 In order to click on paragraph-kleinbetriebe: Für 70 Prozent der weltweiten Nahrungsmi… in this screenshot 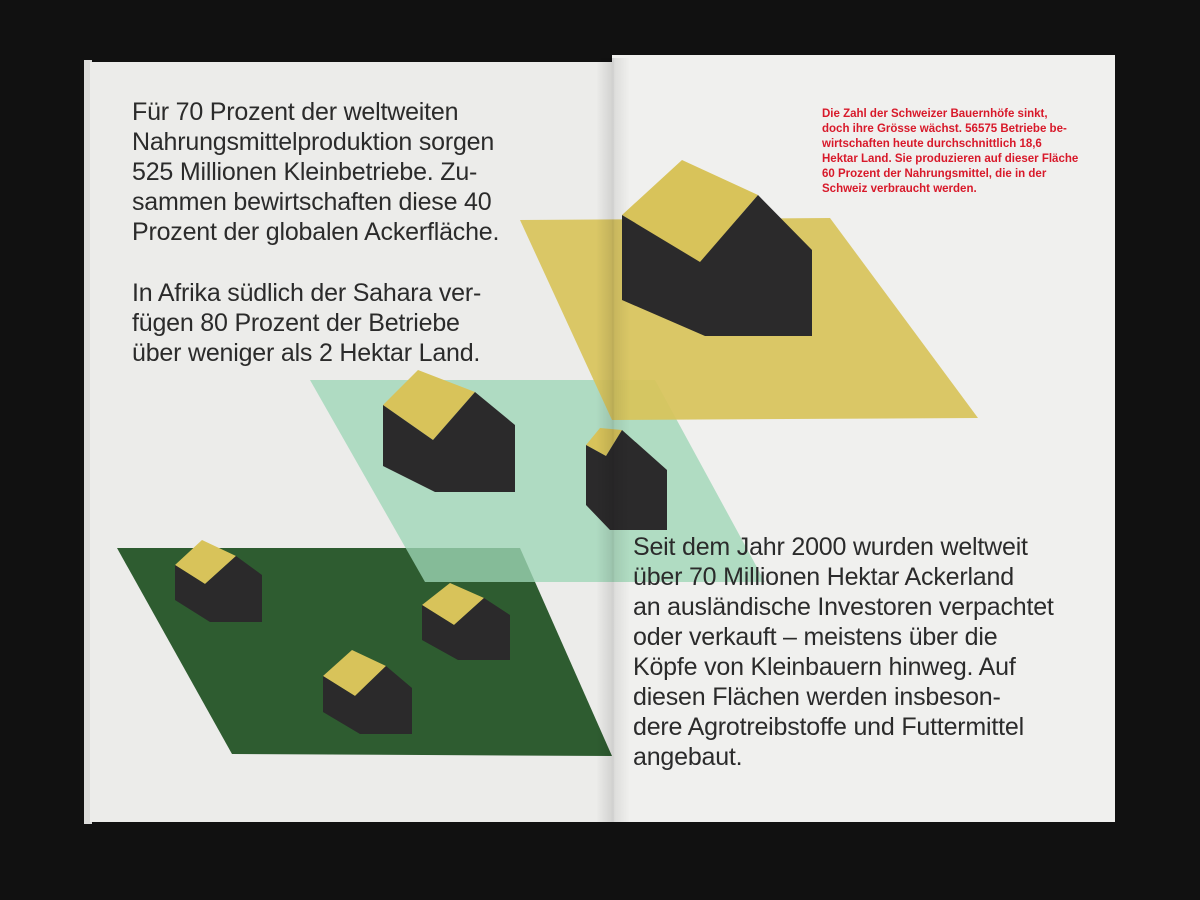, I will do `click(315, 172)`.